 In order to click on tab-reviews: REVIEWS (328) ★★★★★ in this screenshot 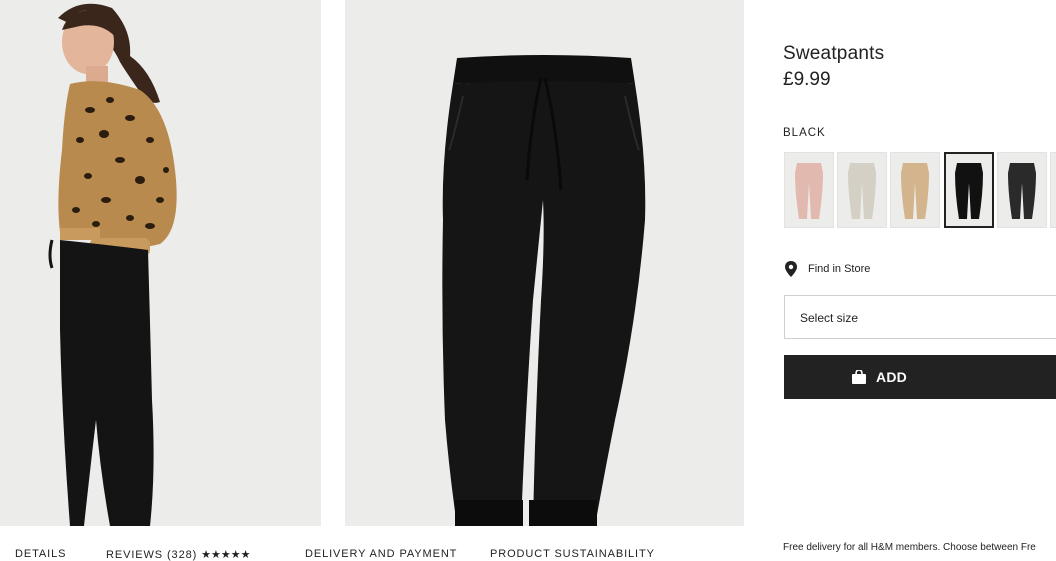, I will do `click(178, 554)`.